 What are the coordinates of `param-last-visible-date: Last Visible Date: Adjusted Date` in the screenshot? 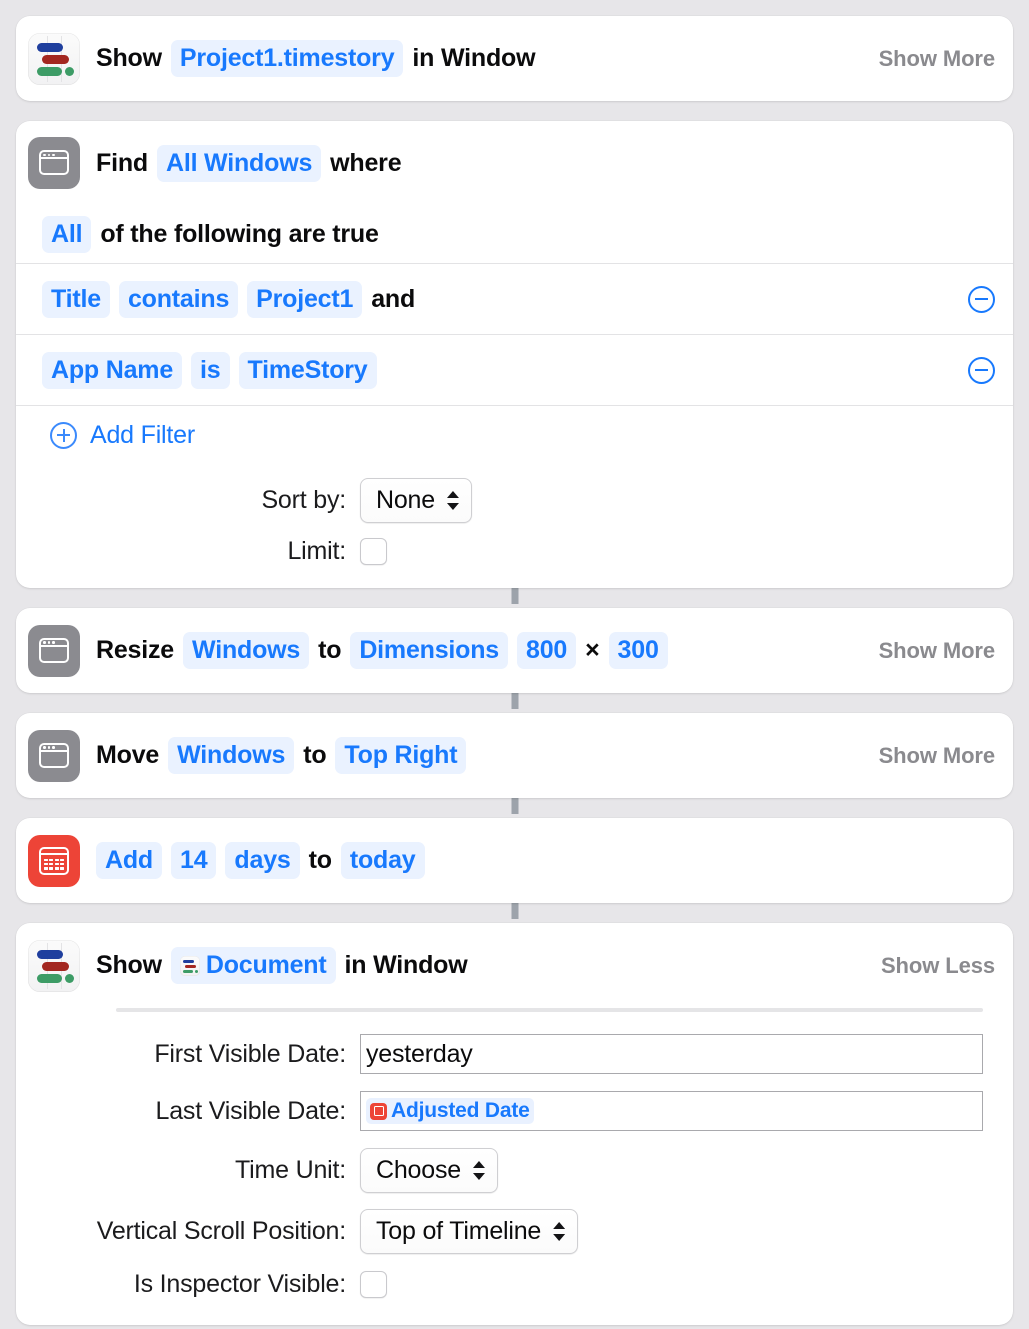 It's located at (499, 1111).